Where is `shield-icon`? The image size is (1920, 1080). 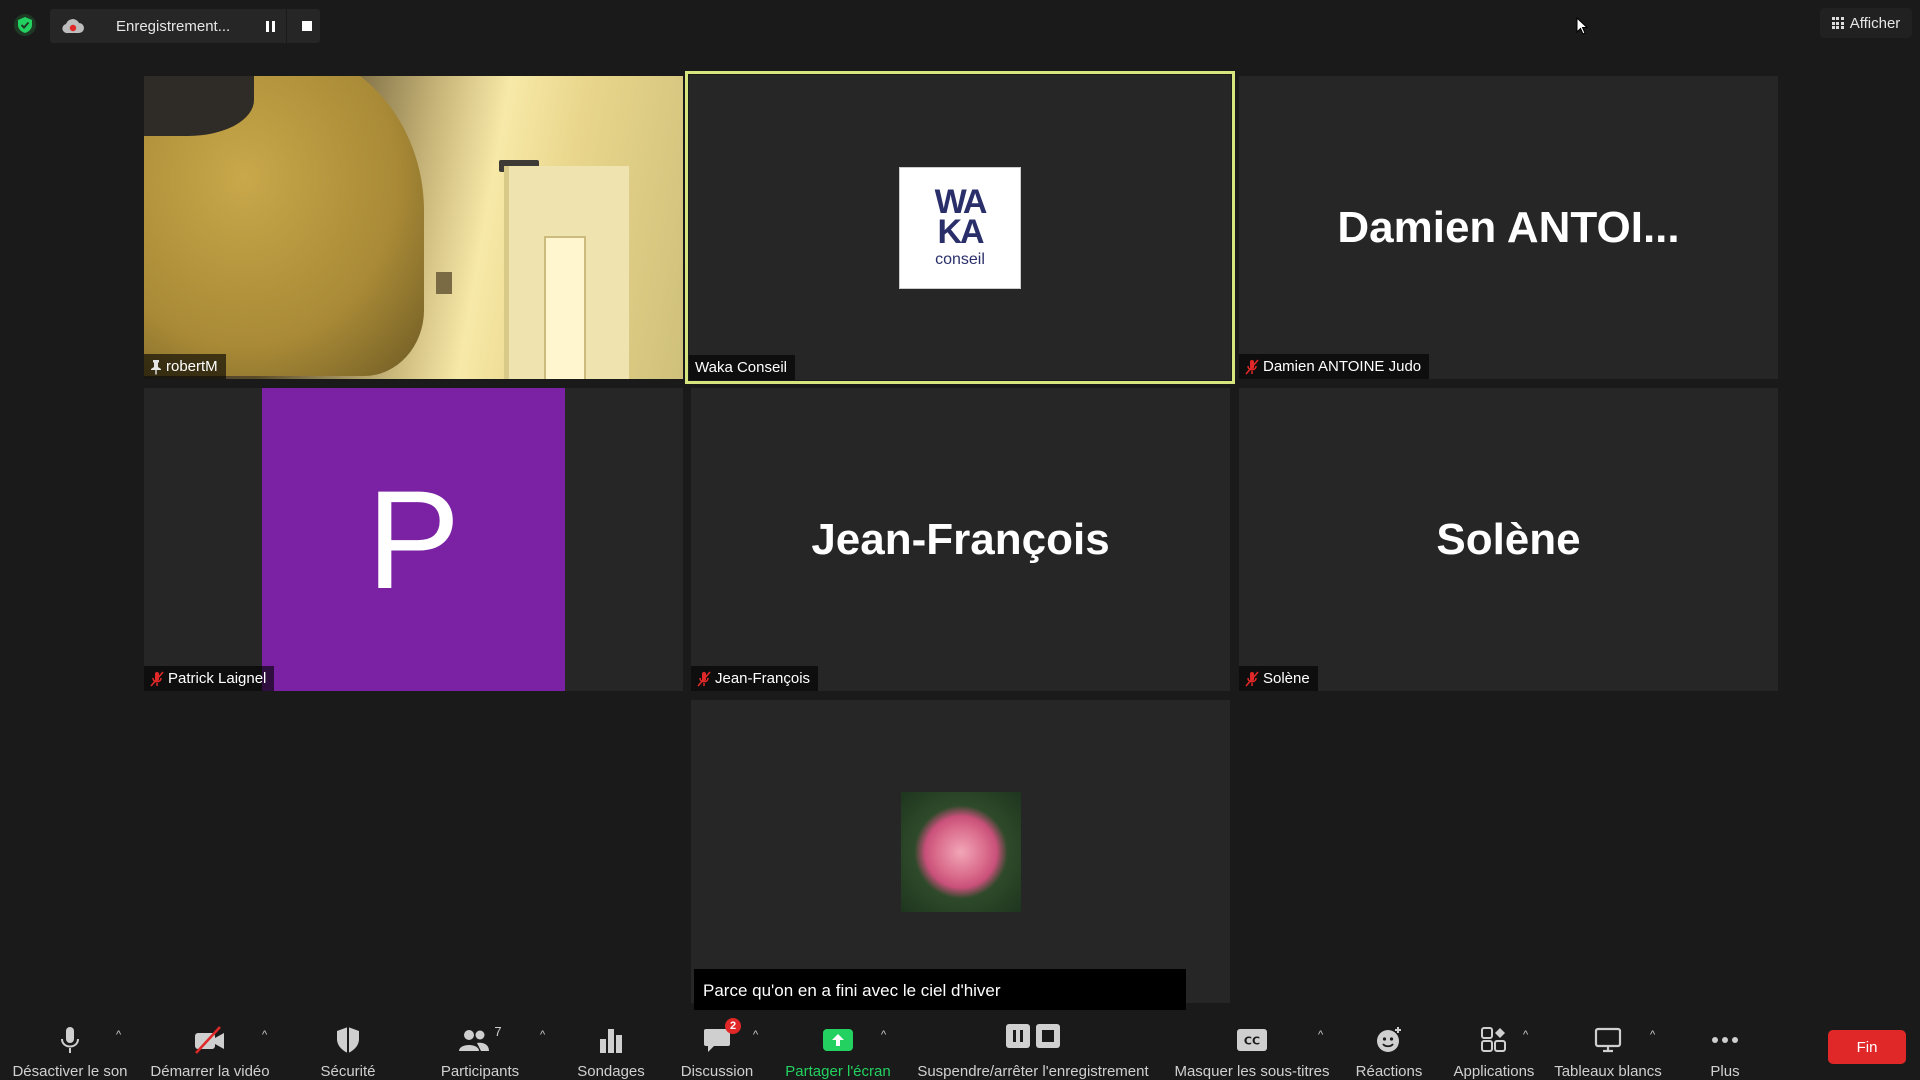
shield-icon is located at coordinates (348, 1039).